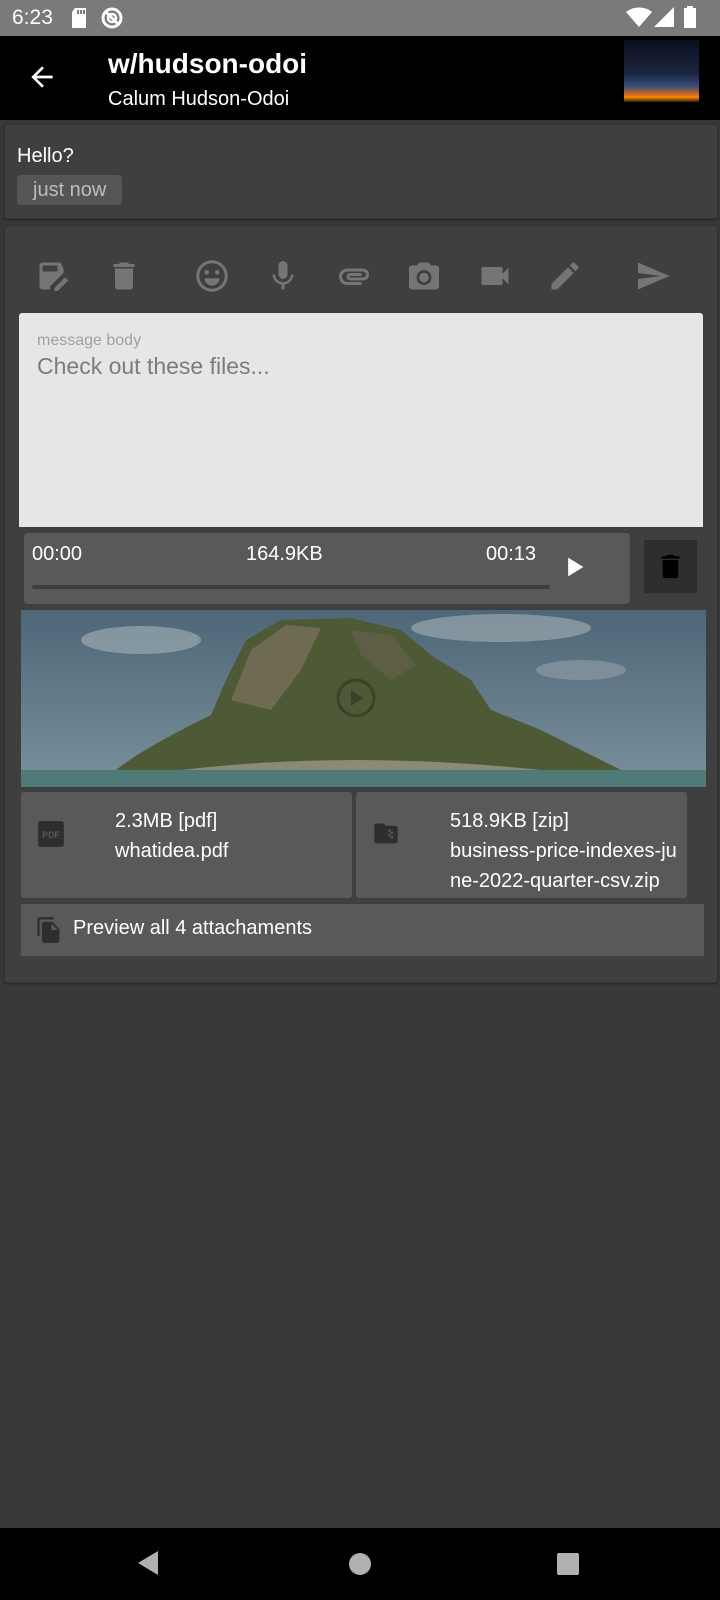 This screenshot has width=720, height=1600. I want to click on preview-all-label: Preview all 4 attachaments, so click(193, 928).